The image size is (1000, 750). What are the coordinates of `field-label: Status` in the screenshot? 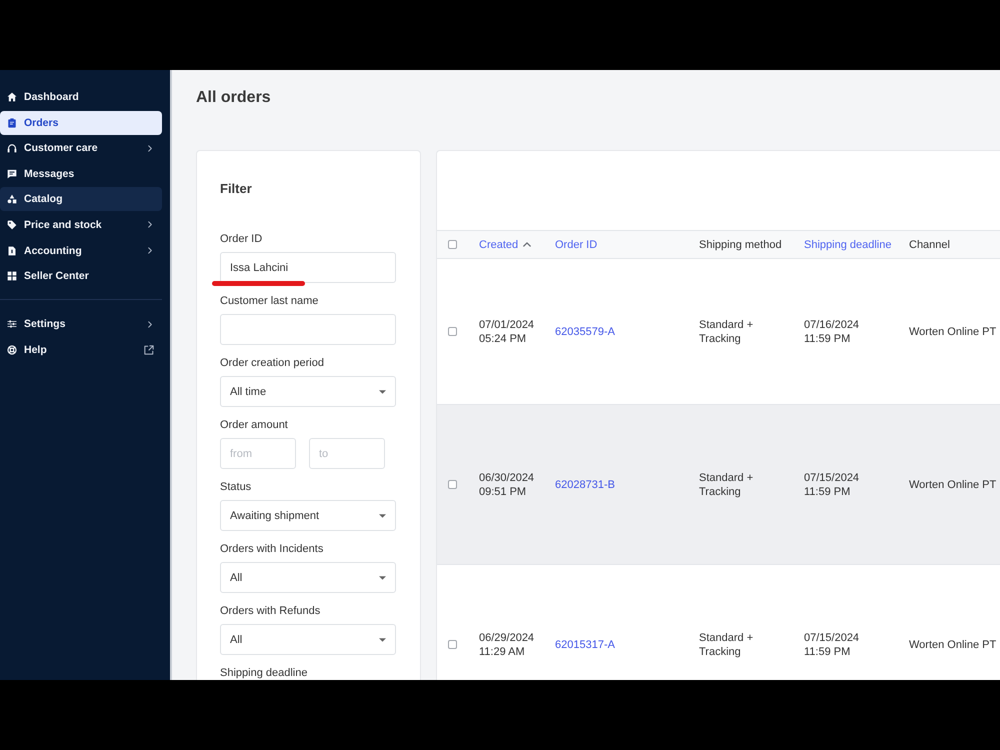 It's located at (236, 487).